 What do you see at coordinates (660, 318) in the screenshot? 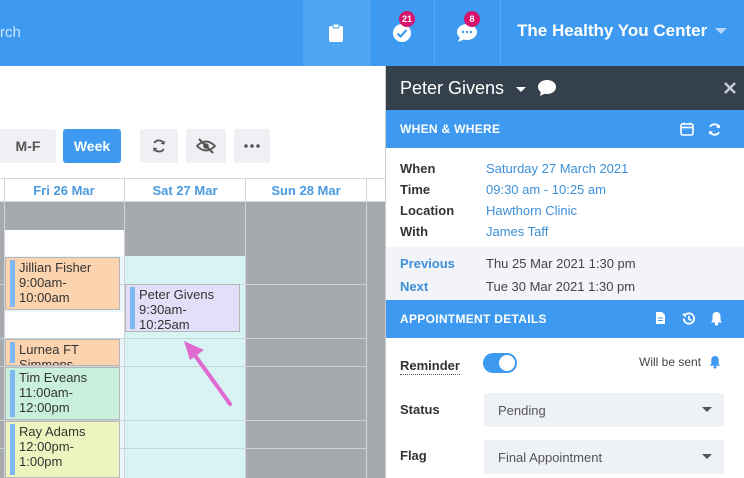
I see `document-icon` at bounding box center [660, 318].